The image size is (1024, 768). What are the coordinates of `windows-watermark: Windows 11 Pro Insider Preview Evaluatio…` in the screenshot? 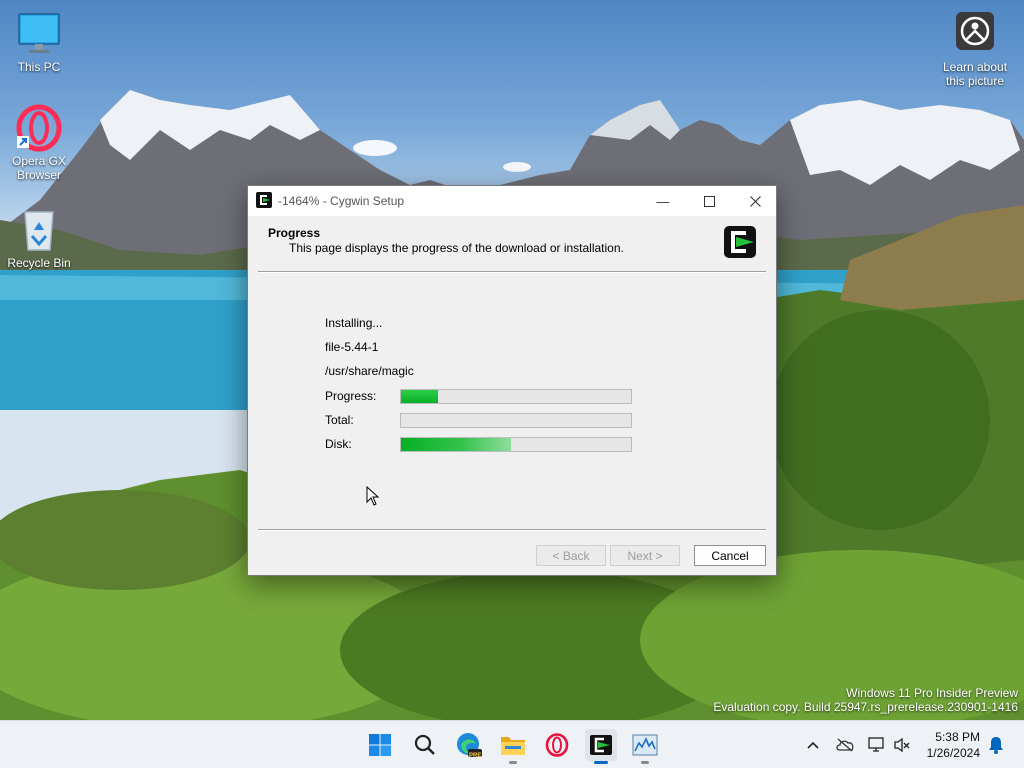 It's located at (865, 700).